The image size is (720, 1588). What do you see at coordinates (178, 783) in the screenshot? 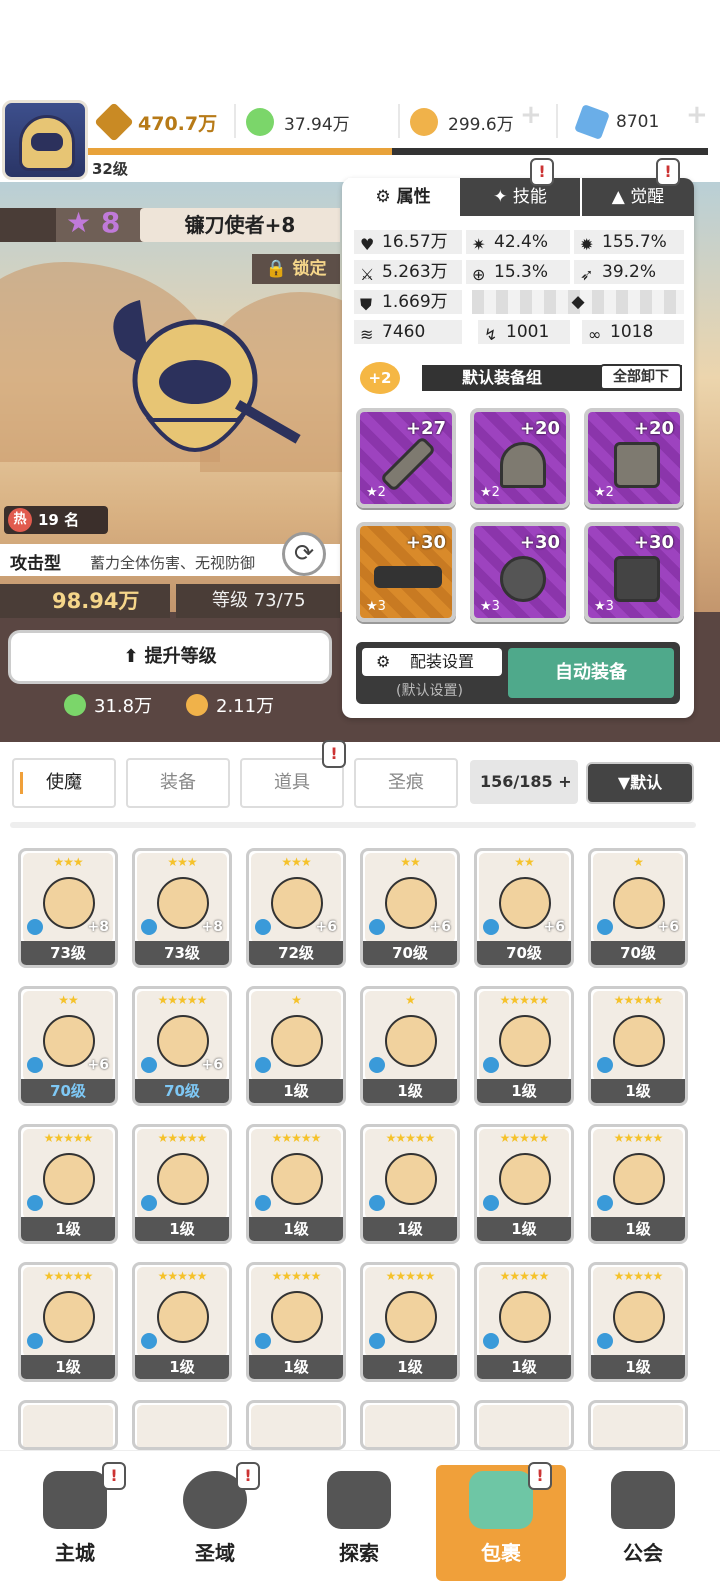
I see `tab-equipment: 装备` at bounding box center [178, 783].